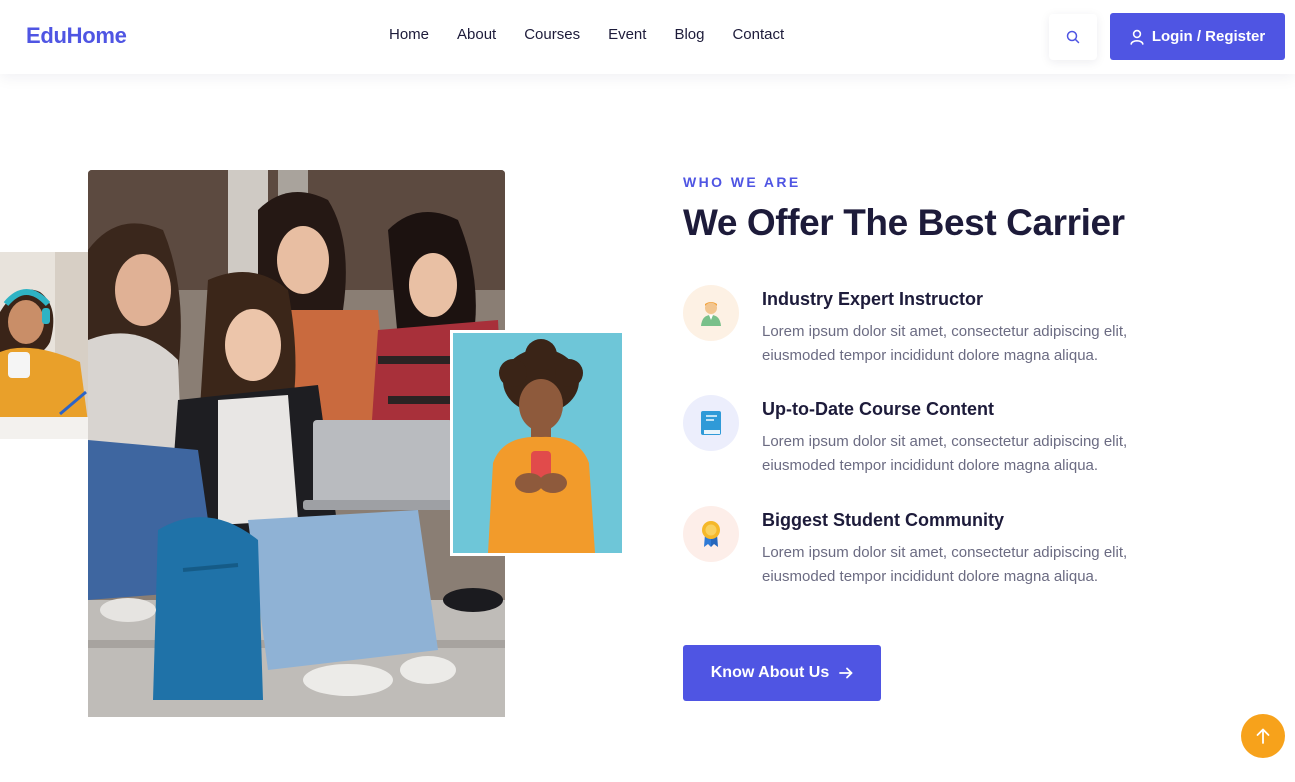 This screenshot has height=782, width=1295. Describe the element at coordinates (476, 34) in the screenshot. I see `nav-about: About` at that location.